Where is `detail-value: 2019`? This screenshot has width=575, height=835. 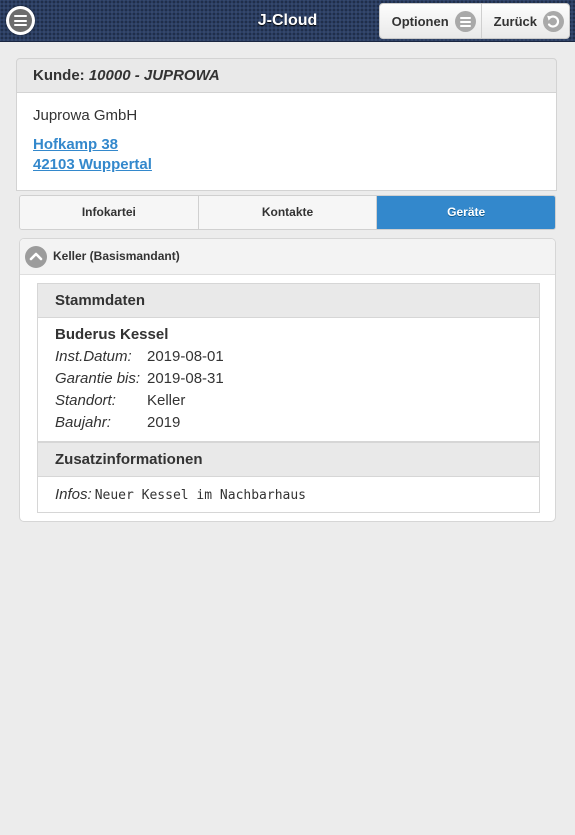
detail-value: 2019 is located at coordinates (164, 422).